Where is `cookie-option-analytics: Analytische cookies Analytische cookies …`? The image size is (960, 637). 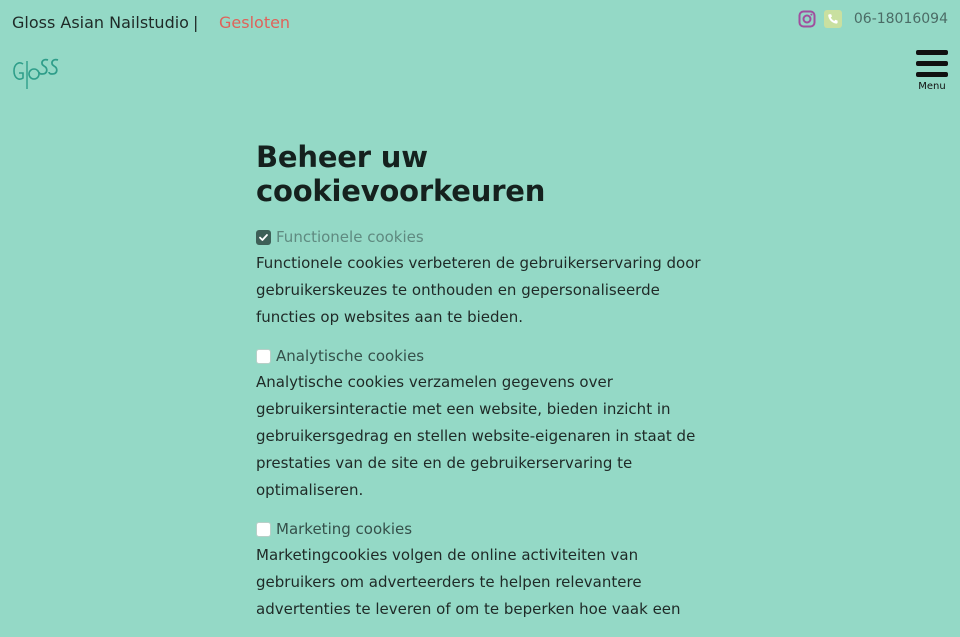 cookie-option-analytics: Analytische cookies Analytische cookies … is located at coordinates (486, 424).